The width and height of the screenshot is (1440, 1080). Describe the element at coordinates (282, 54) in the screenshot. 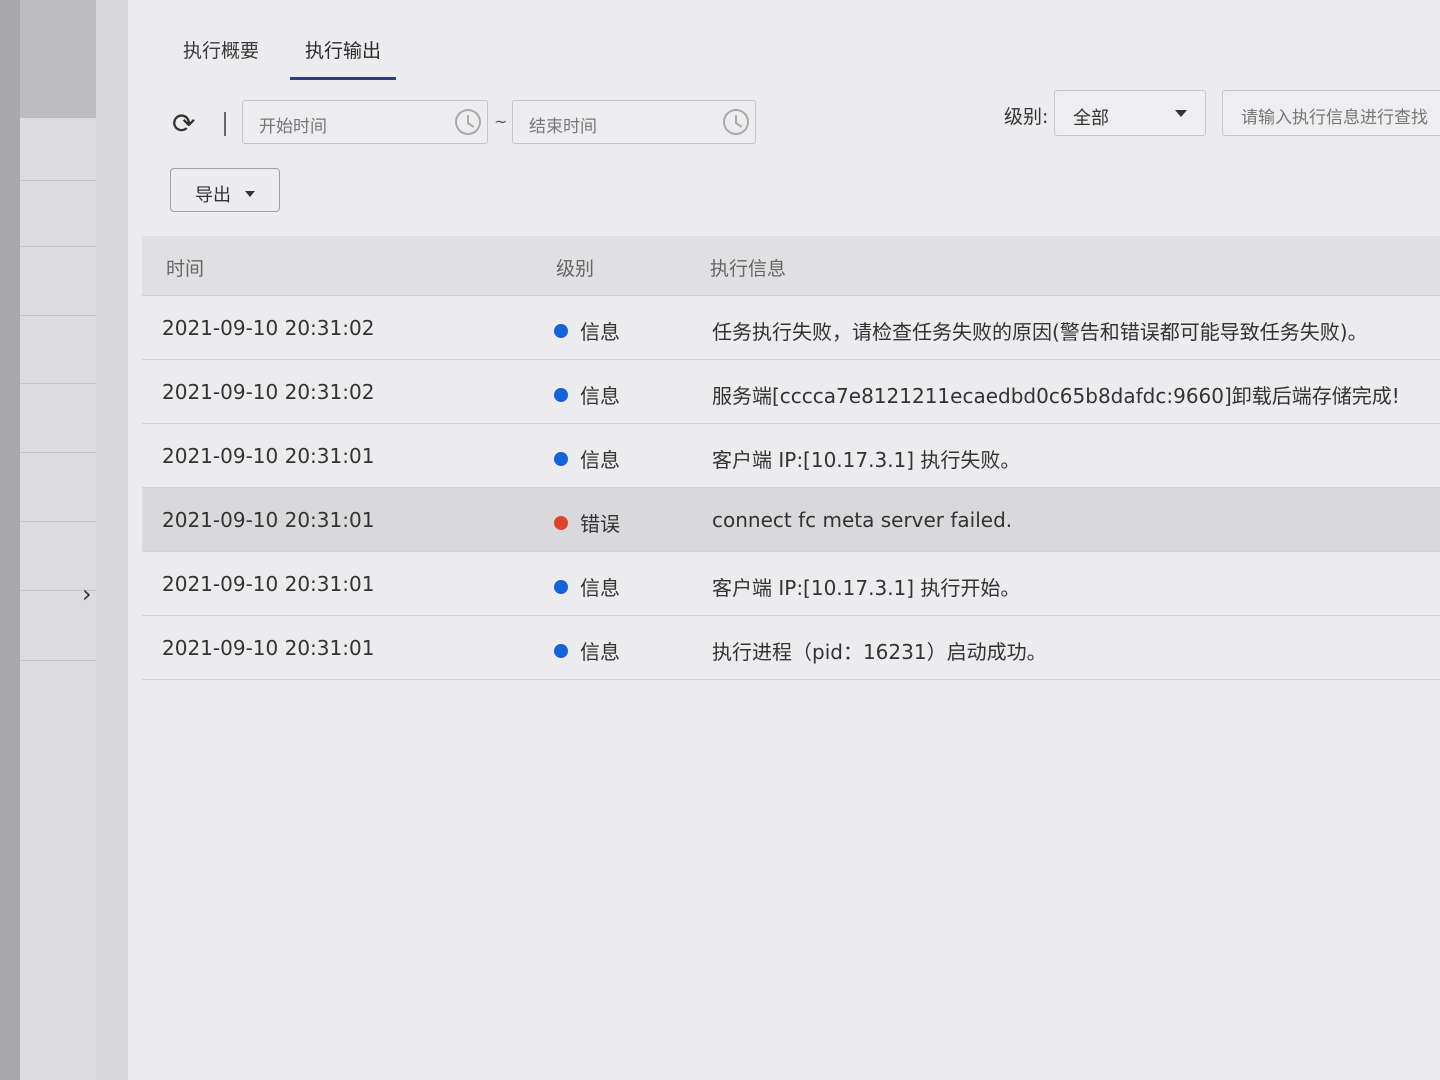

I see `tab-bar: 执行概要 执行输出` at that location.